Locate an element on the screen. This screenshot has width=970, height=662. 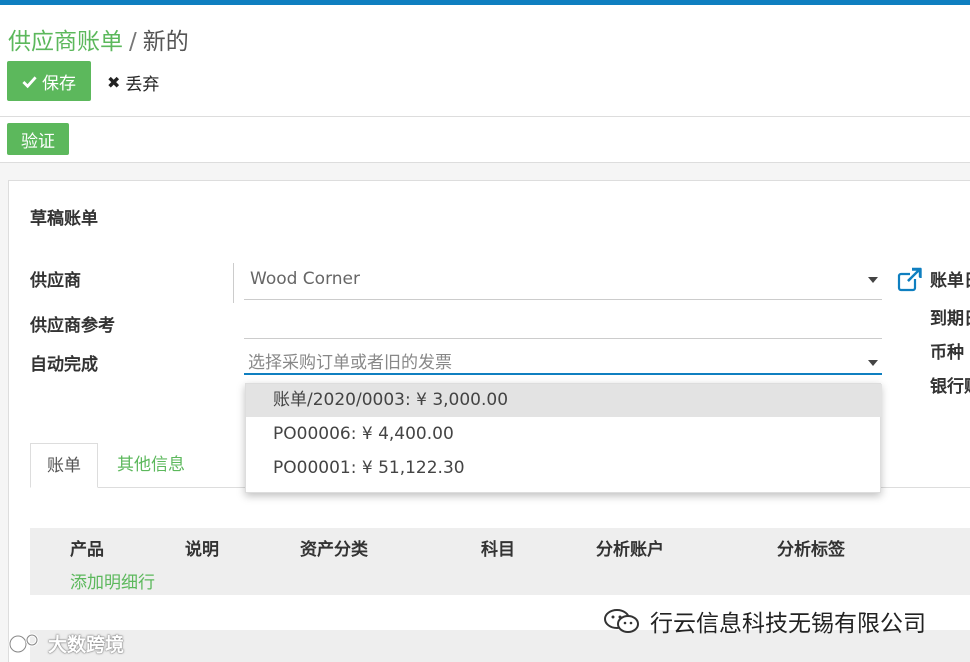
label-divider is located at coordinates (233, 283).